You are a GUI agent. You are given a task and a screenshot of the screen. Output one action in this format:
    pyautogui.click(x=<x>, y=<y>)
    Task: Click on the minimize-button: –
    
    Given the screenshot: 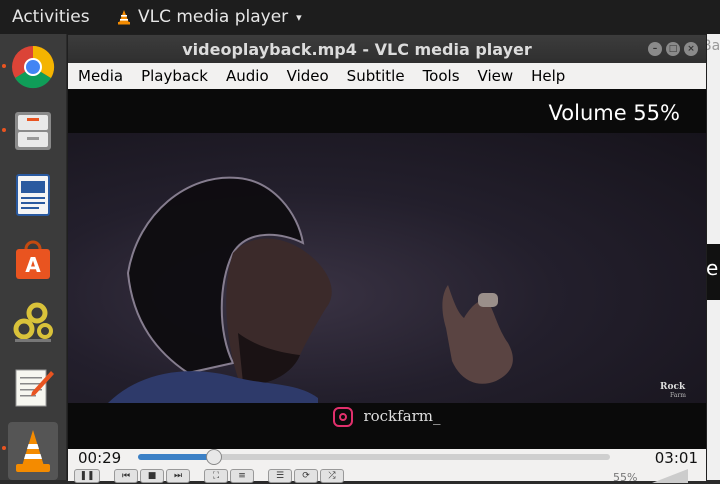 What is the action you would take?
    pyautogui.click(x=655, y=49)
    